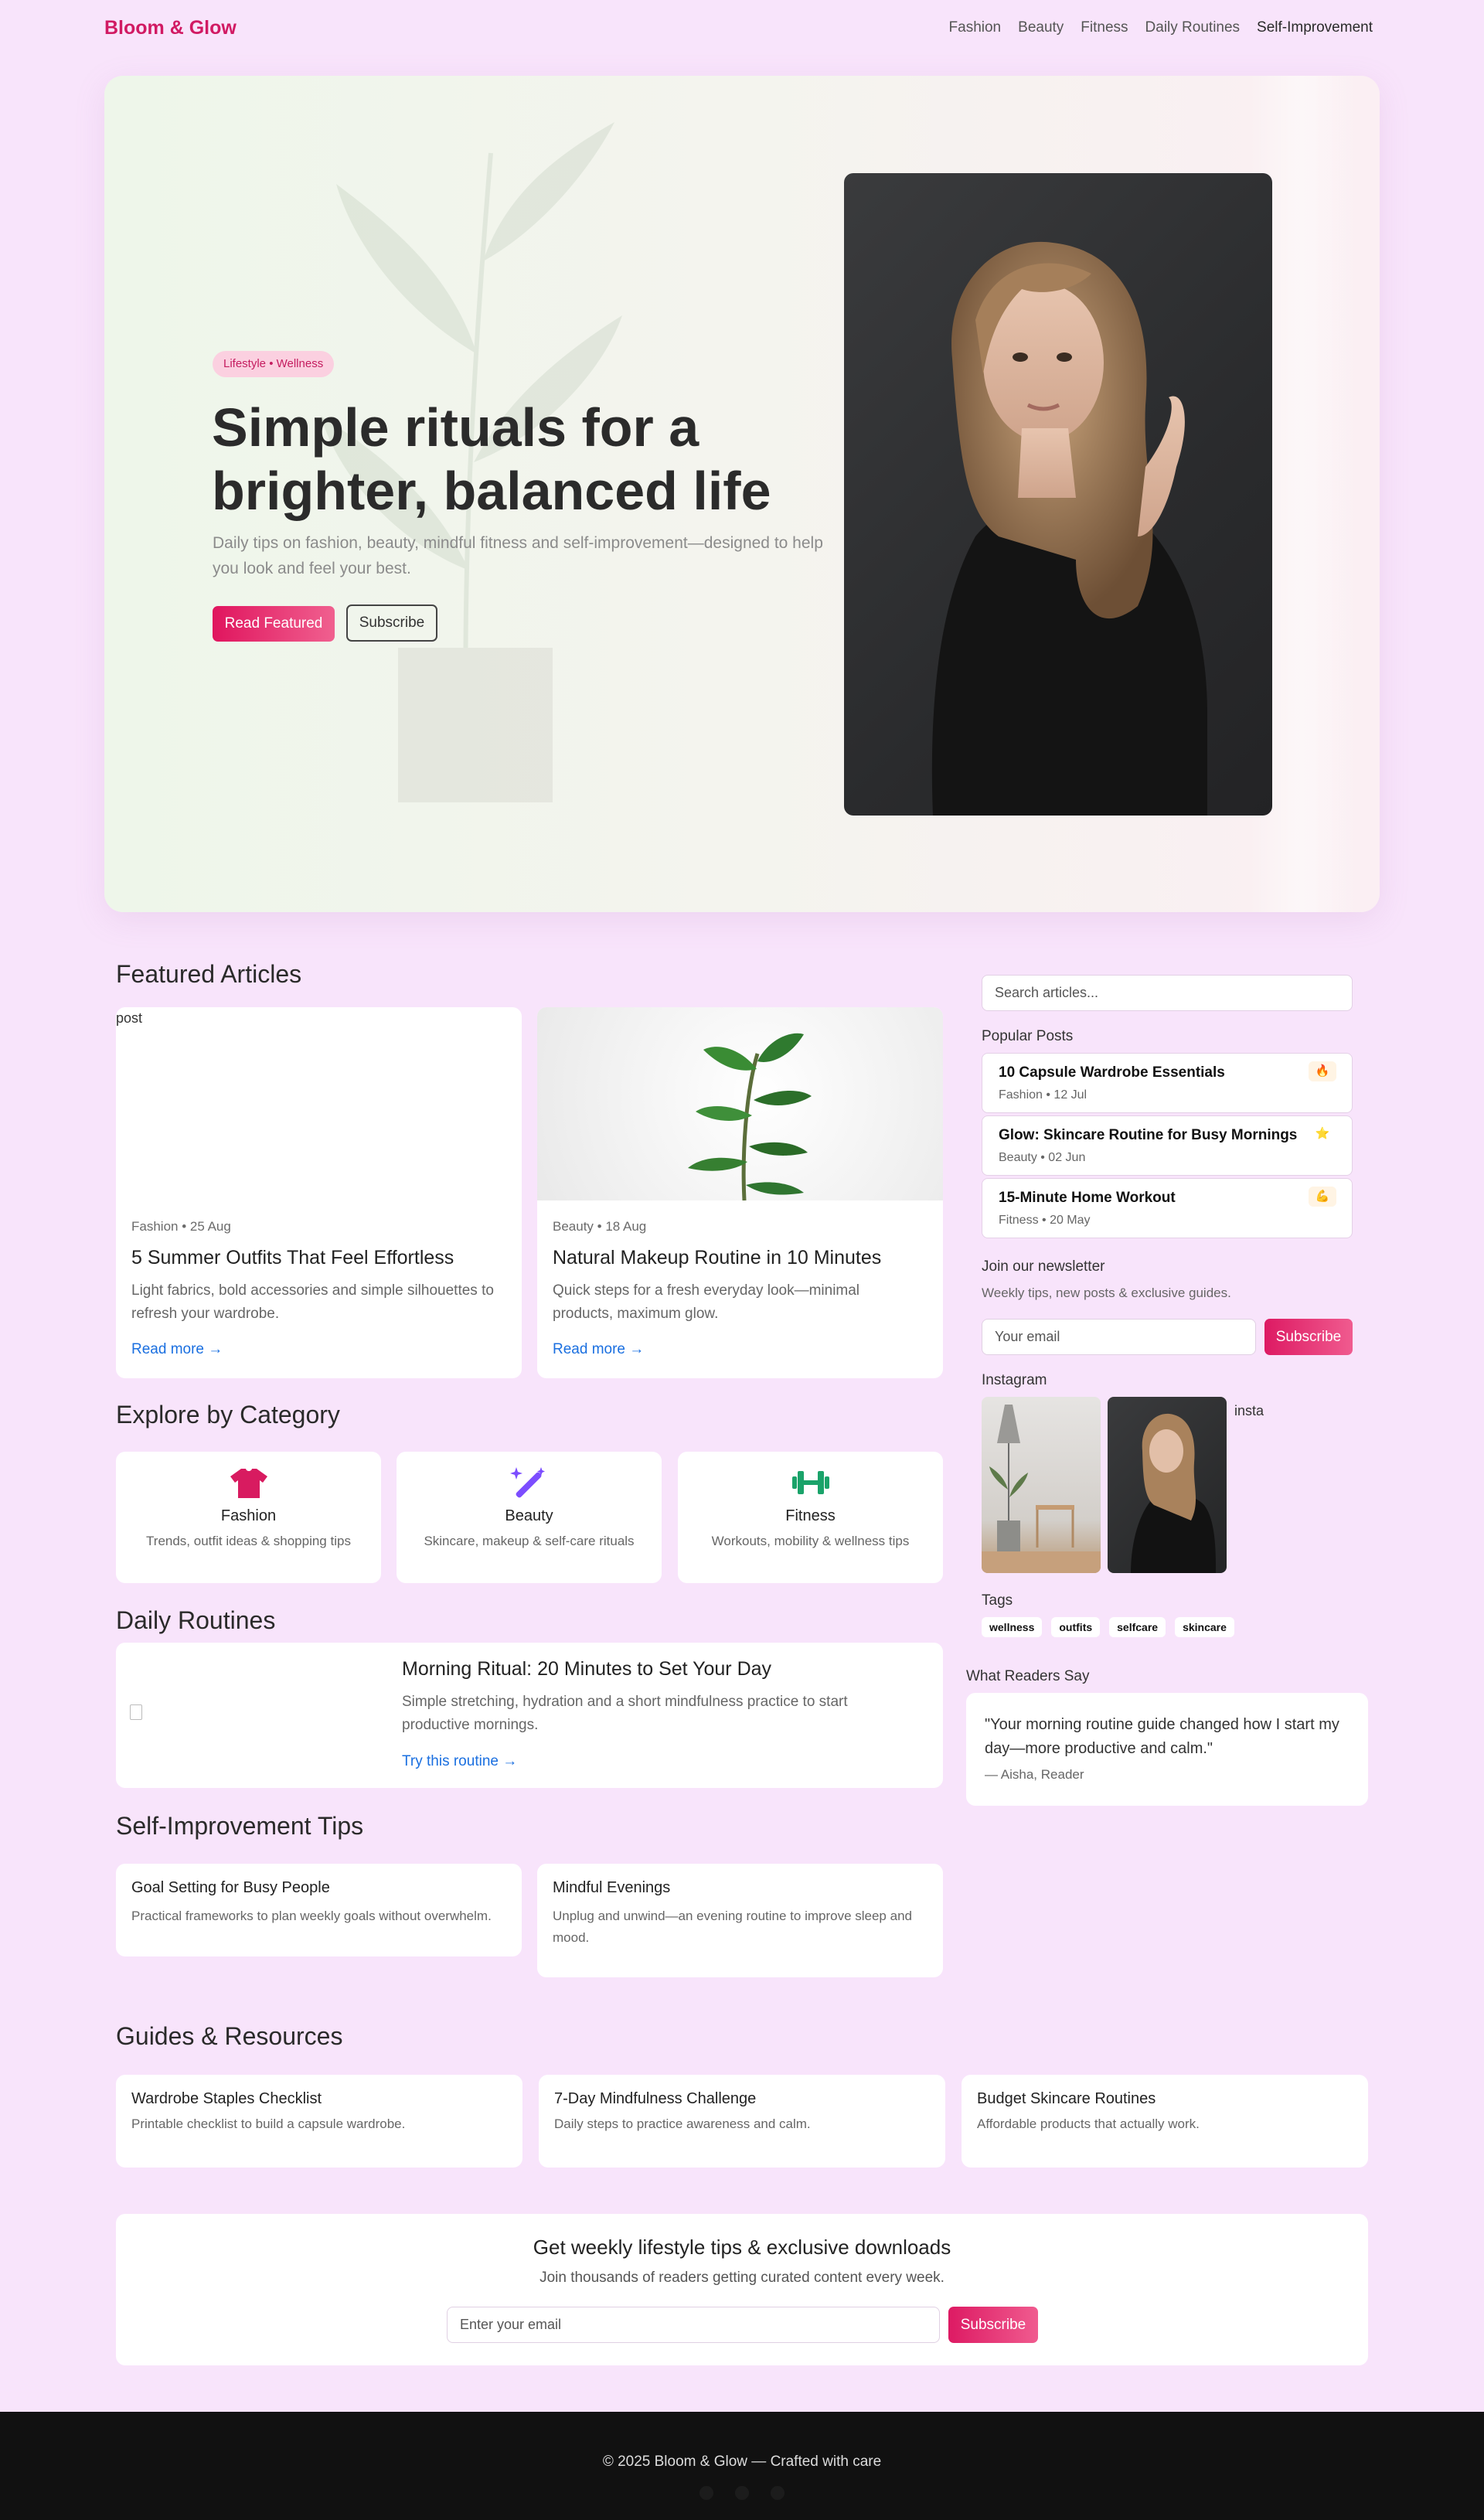 Image resolution: width=1484 pixels, height=2520 pixels. Describe the element at coordinates (196, 1620) in the screenshot. I see `routines-heading: Daily Routines` at that location.